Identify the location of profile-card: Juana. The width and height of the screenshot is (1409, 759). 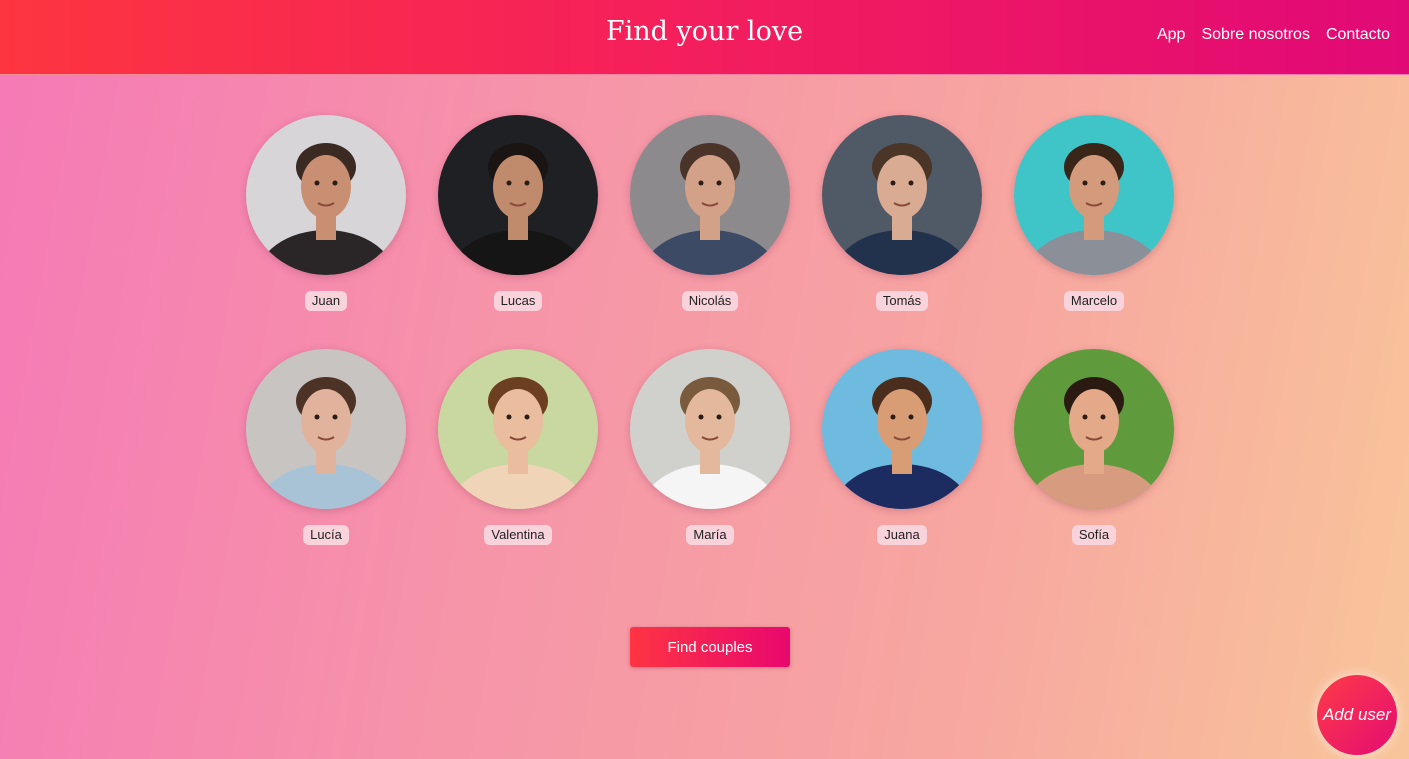
(902, 447).